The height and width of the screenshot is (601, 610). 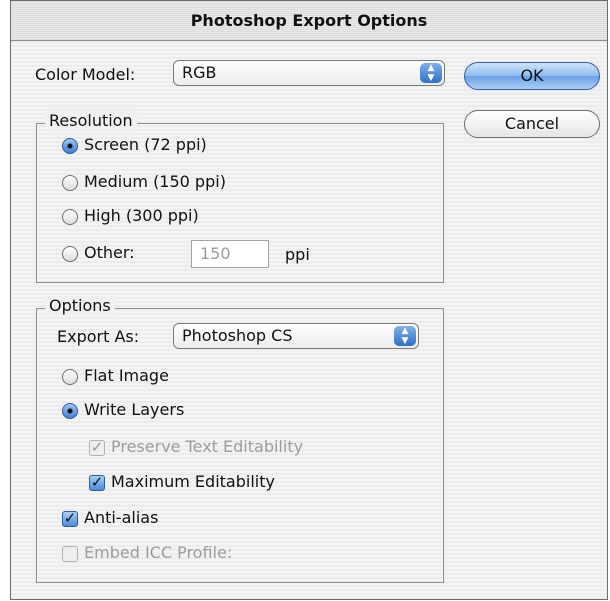 I want to click on embed-icc-checkbox, so click(x=70, y=554).